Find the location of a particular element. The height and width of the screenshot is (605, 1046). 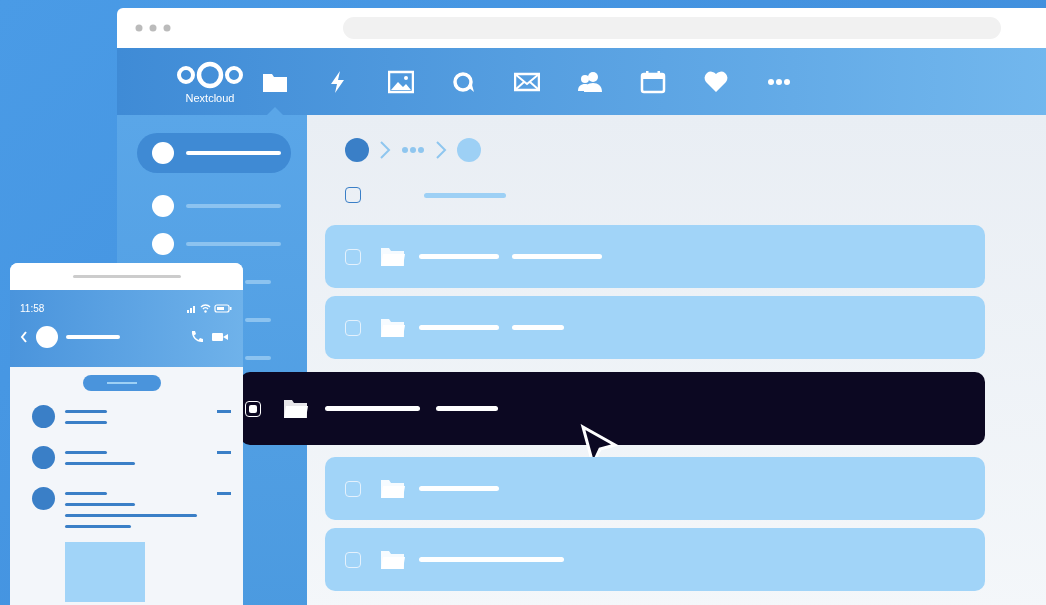

logo-icon is located at coordinates (210, 74).